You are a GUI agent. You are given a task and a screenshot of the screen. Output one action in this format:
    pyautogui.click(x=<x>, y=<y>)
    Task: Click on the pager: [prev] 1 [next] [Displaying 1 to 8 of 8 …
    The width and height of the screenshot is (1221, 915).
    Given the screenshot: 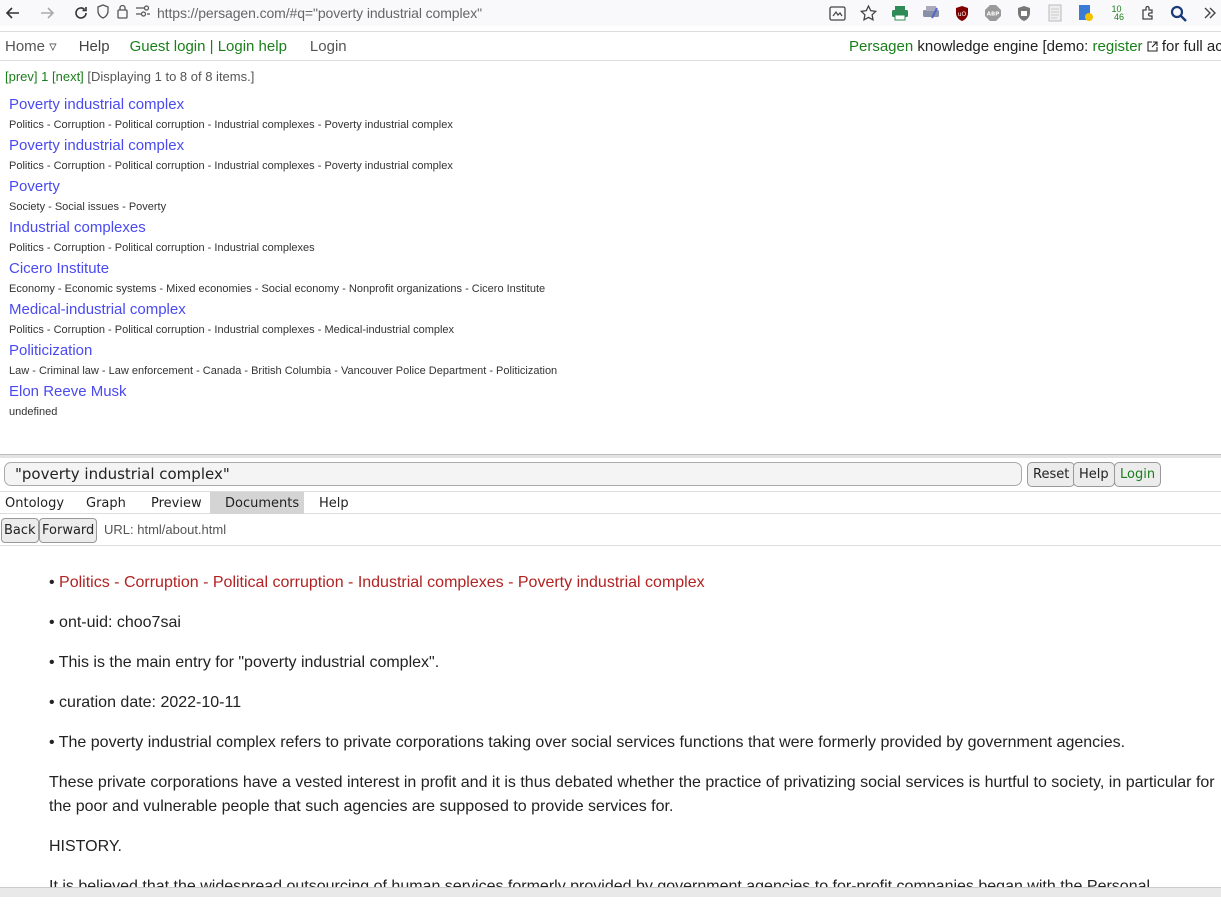 What is the action you would take?
    pyautogui.click(x=129, y=76)
    